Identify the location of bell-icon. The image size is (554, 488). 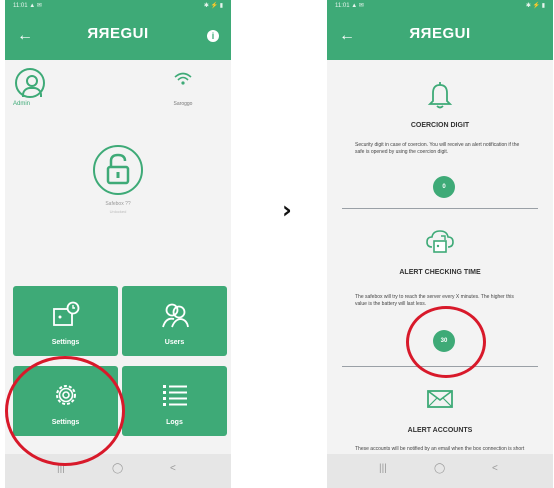
(440, 95).